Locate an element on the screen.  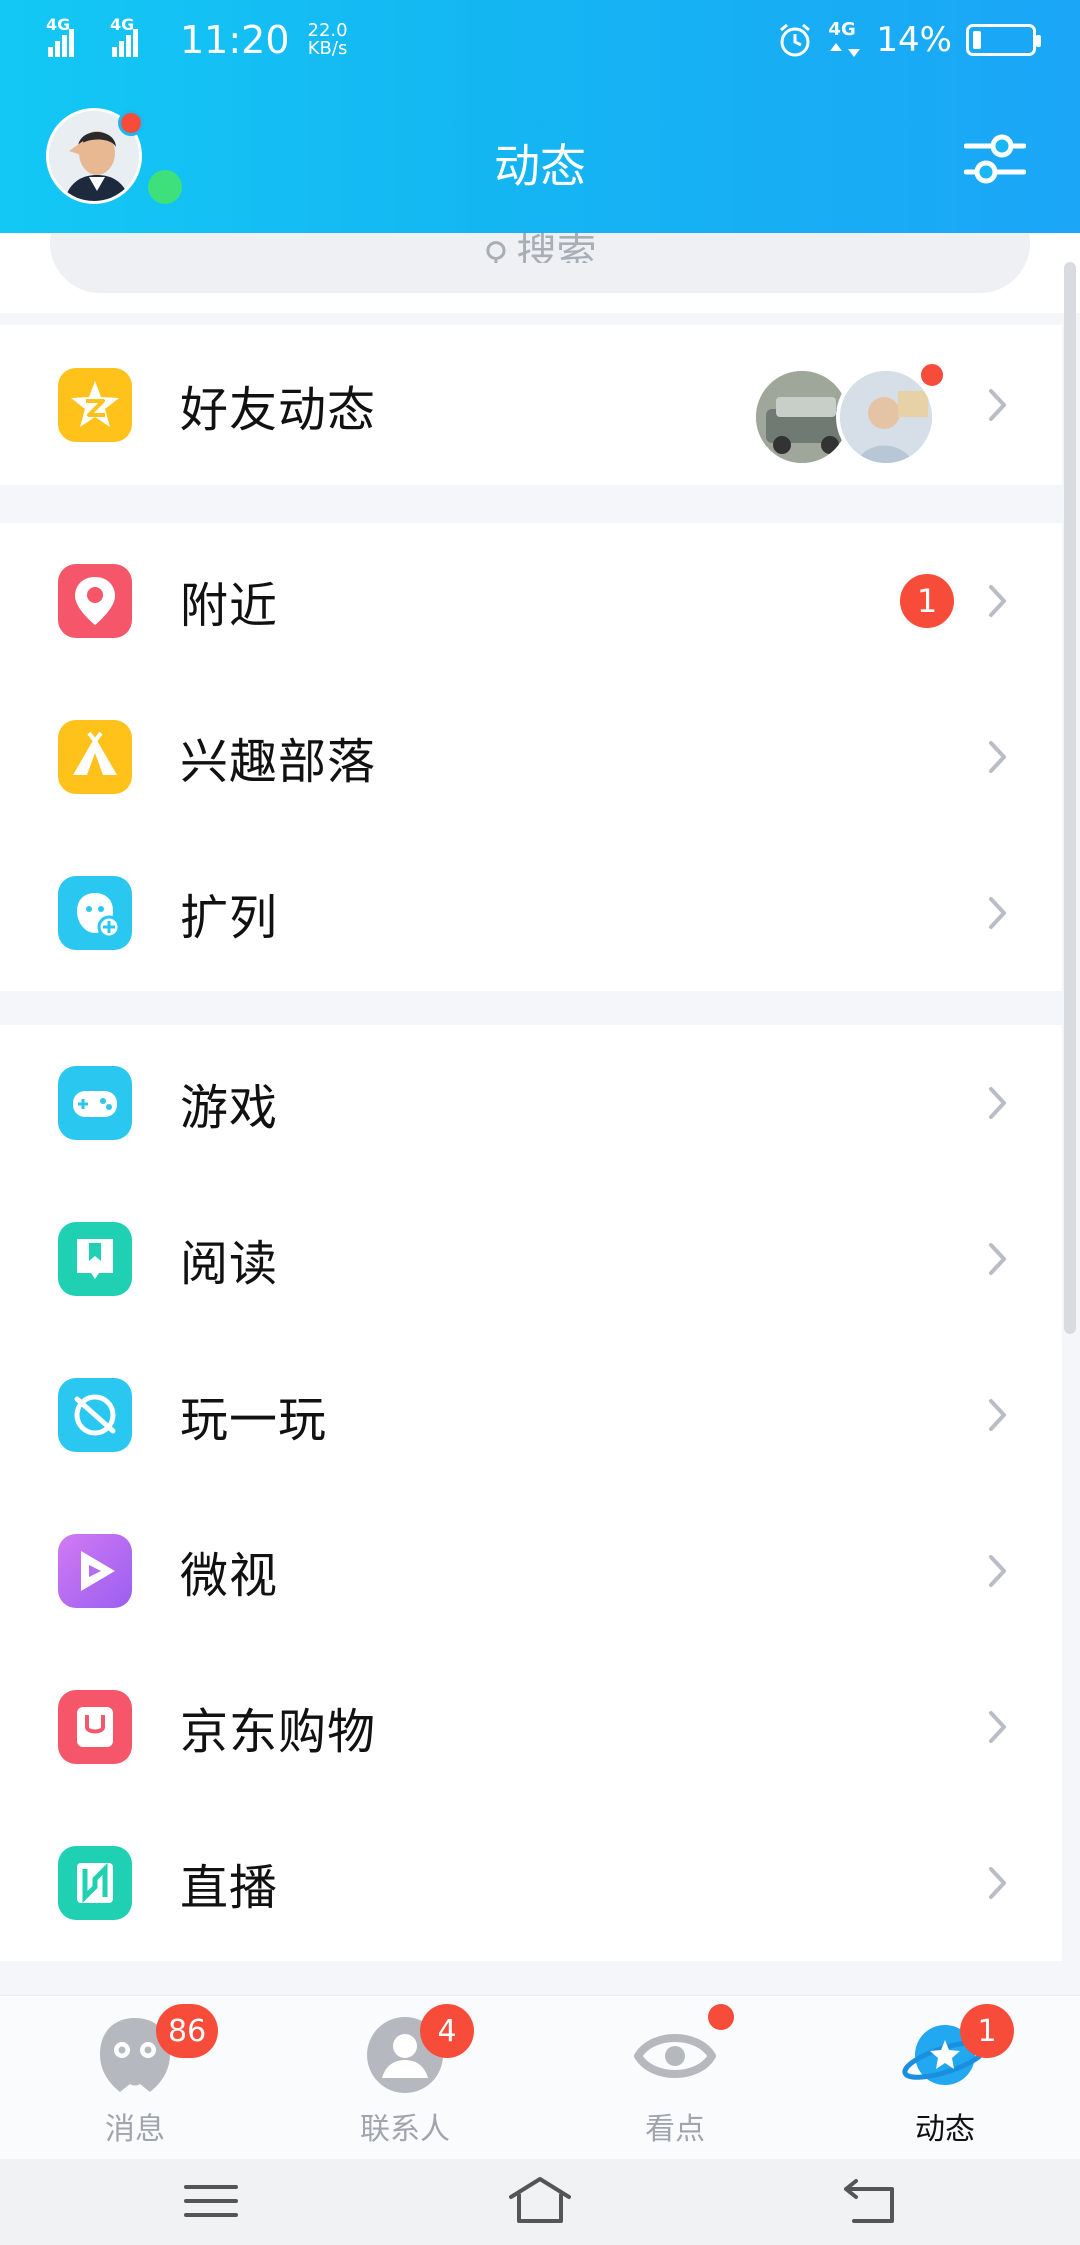
menu-icon is located at coordinates (211, 2201).